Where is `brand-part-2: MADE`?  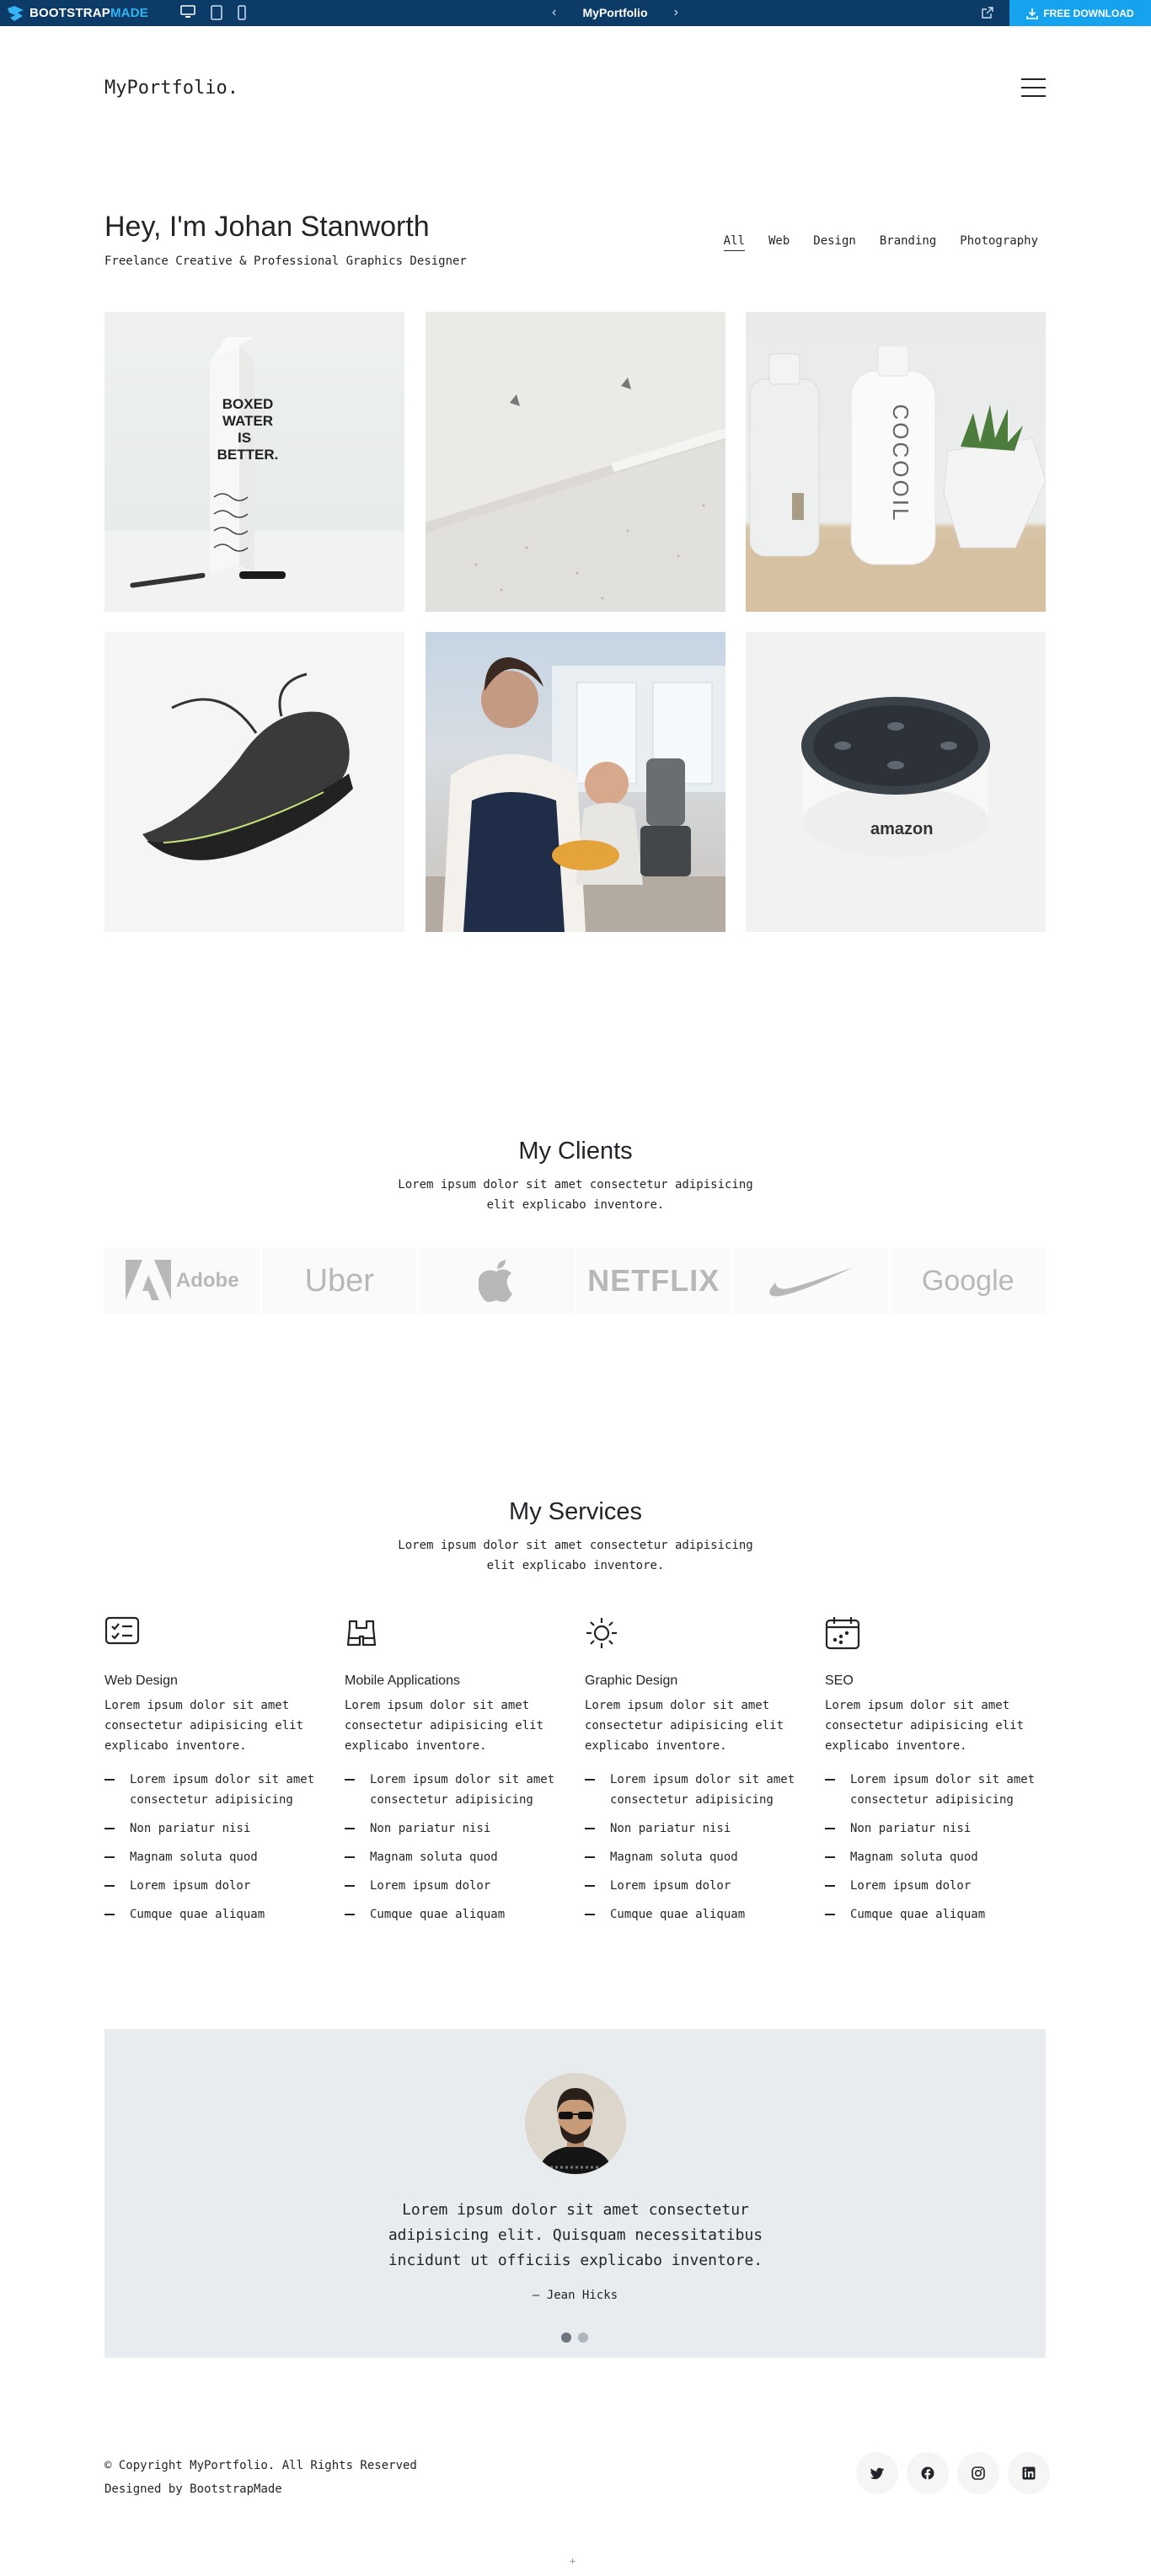 brand-part-2: MADE is located at coordinates (129, 13).